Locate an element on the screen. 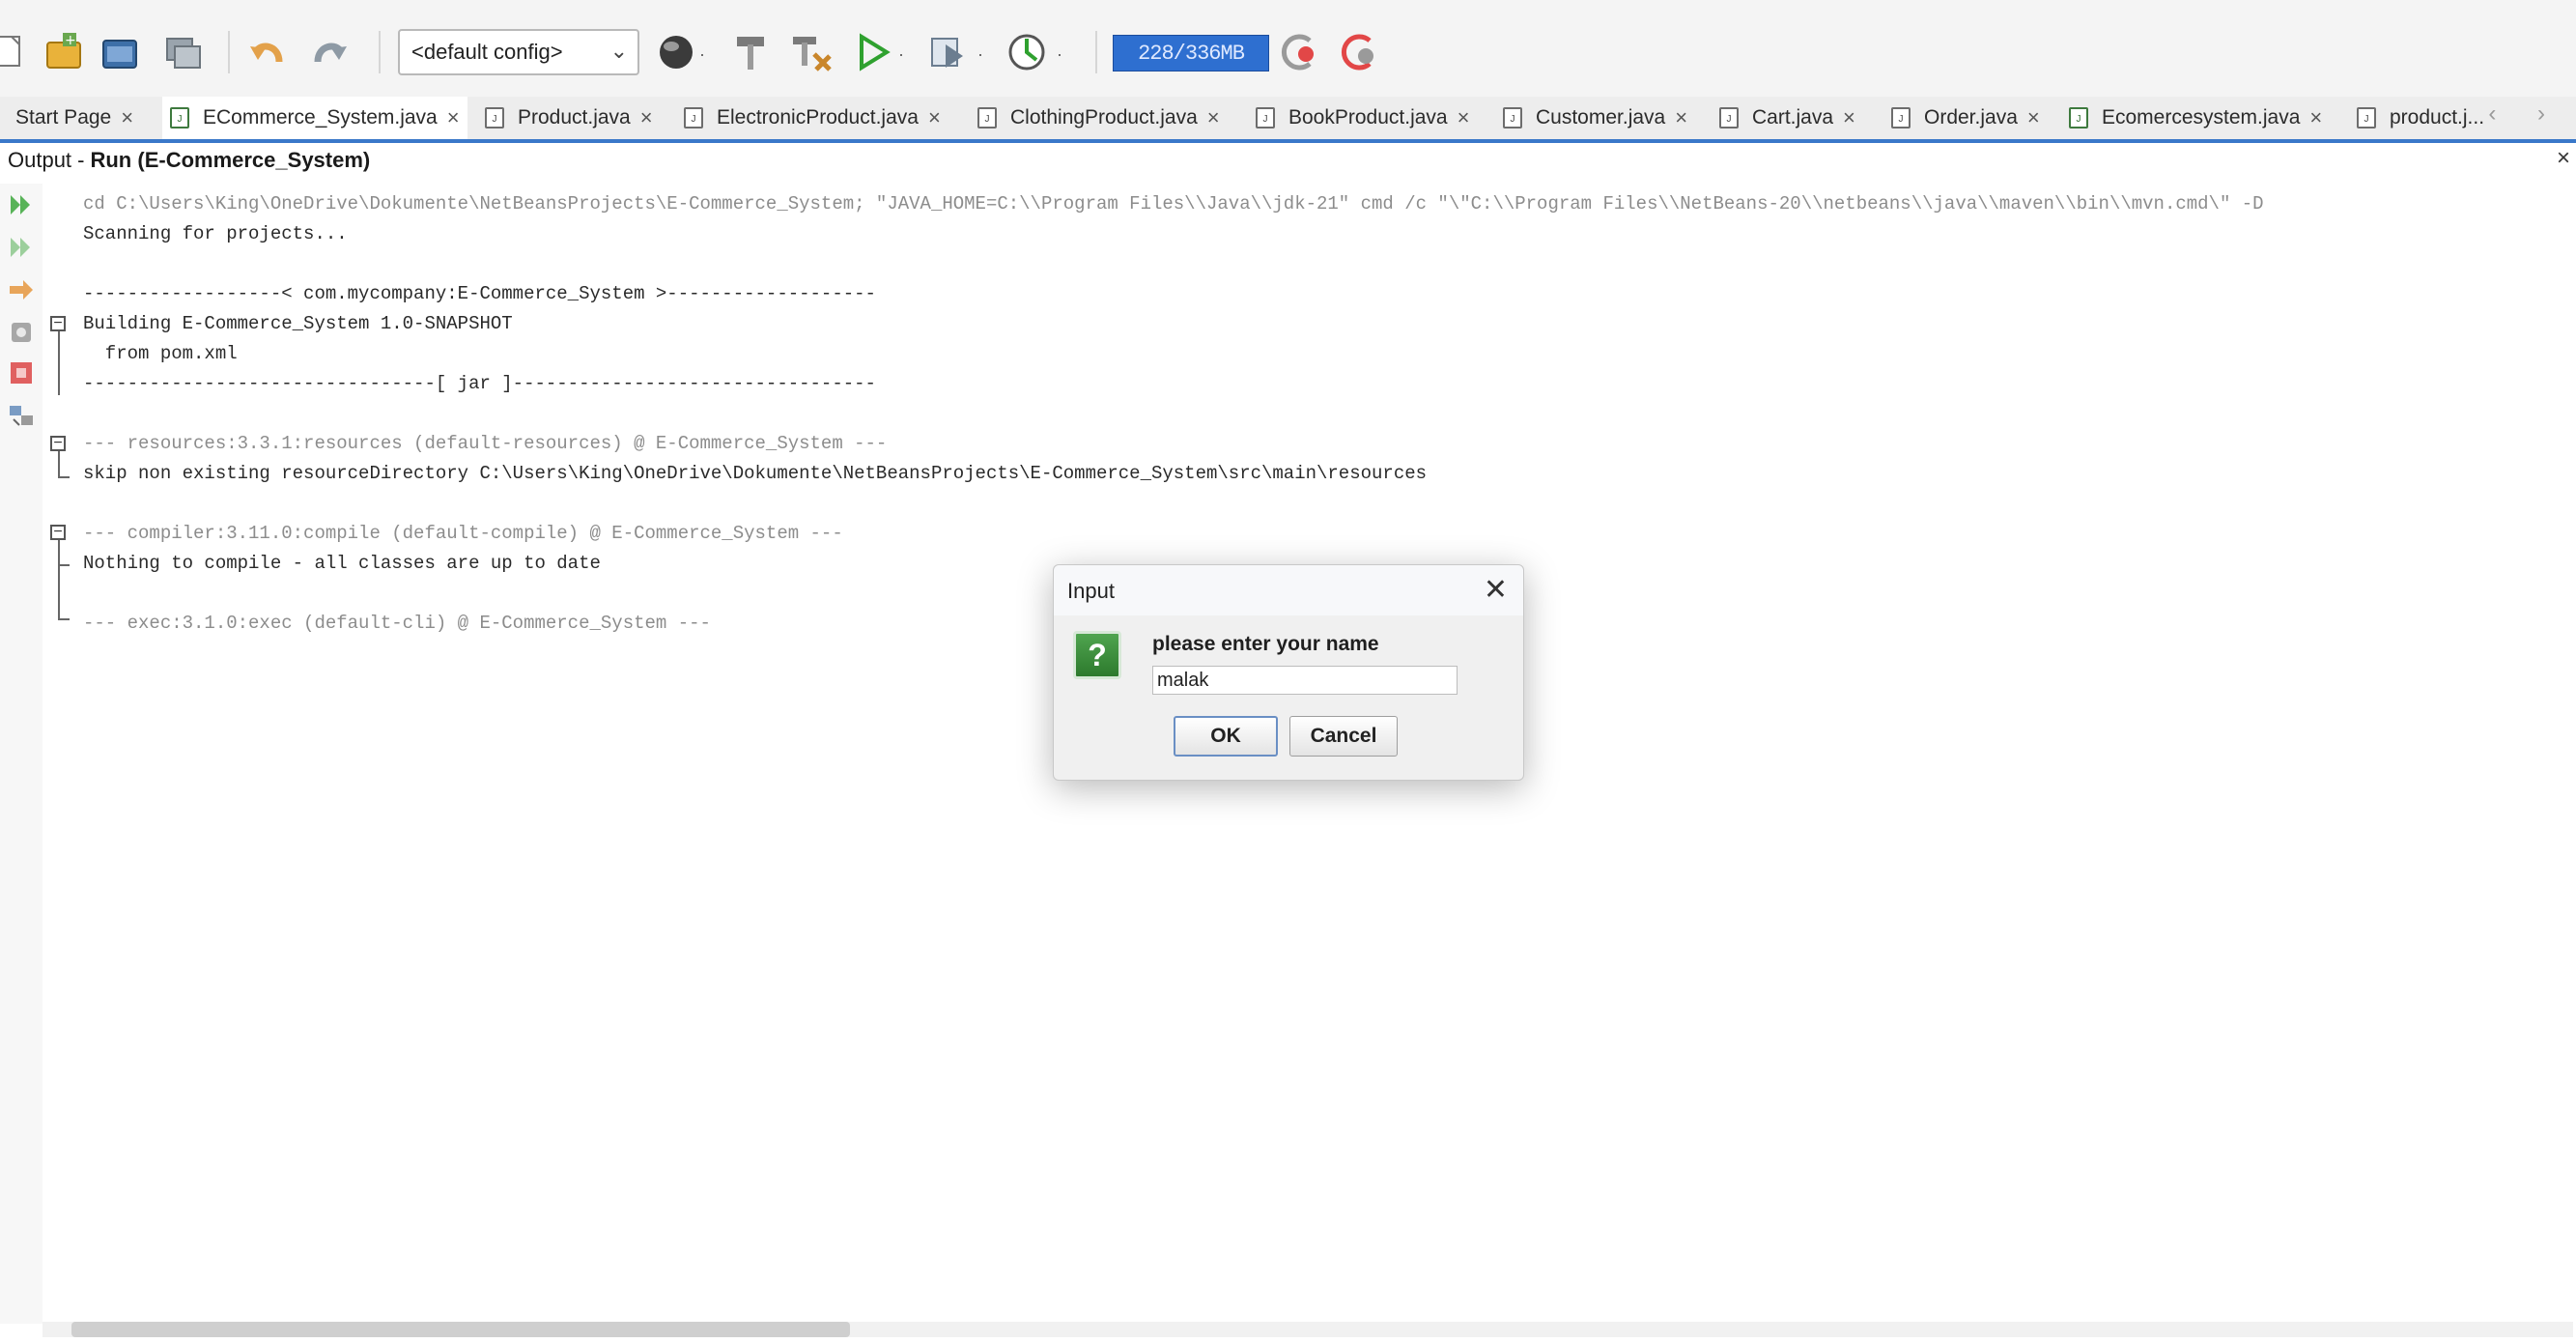 The height and width of the screenshot is (1343, 2576). tab-cart: J Cart.java × is located at coordinates (1787, 118).